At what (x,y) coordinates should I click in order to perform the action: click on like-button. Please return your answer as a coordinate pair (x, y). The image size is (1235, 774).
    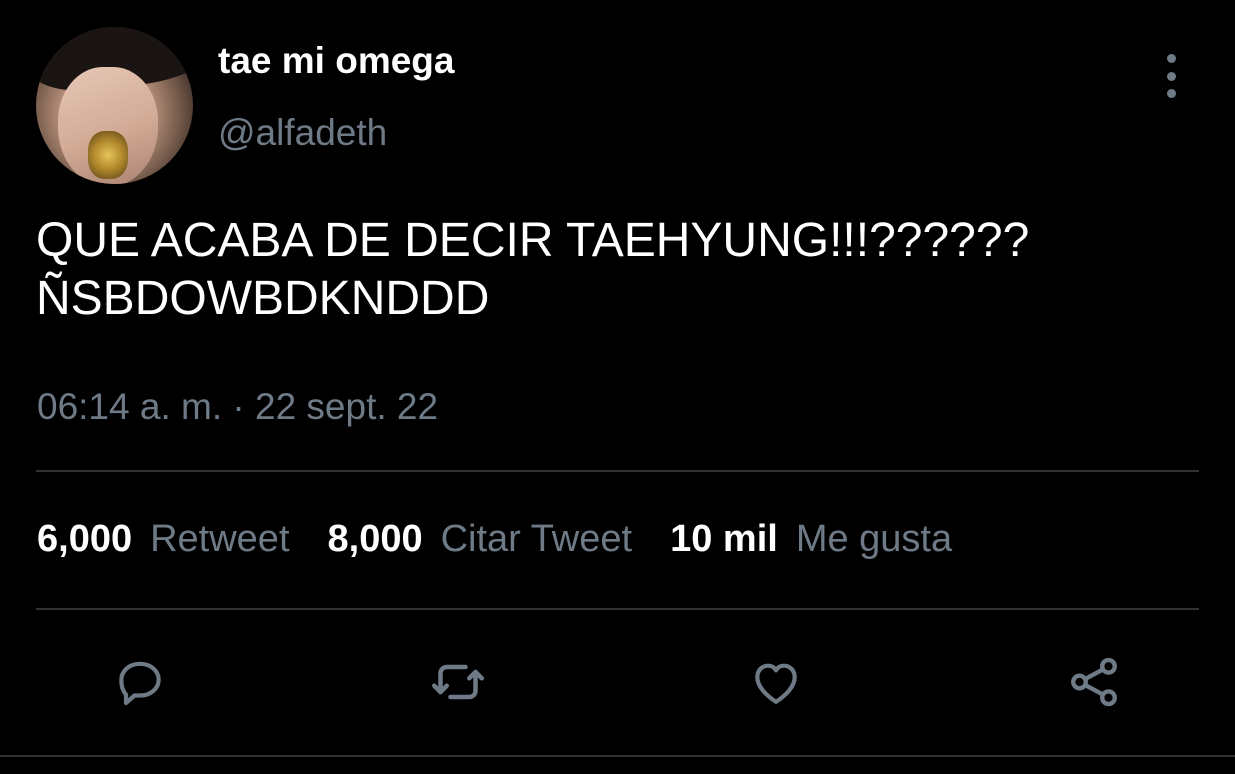
    Looking at the image, I should click on (776, 682).